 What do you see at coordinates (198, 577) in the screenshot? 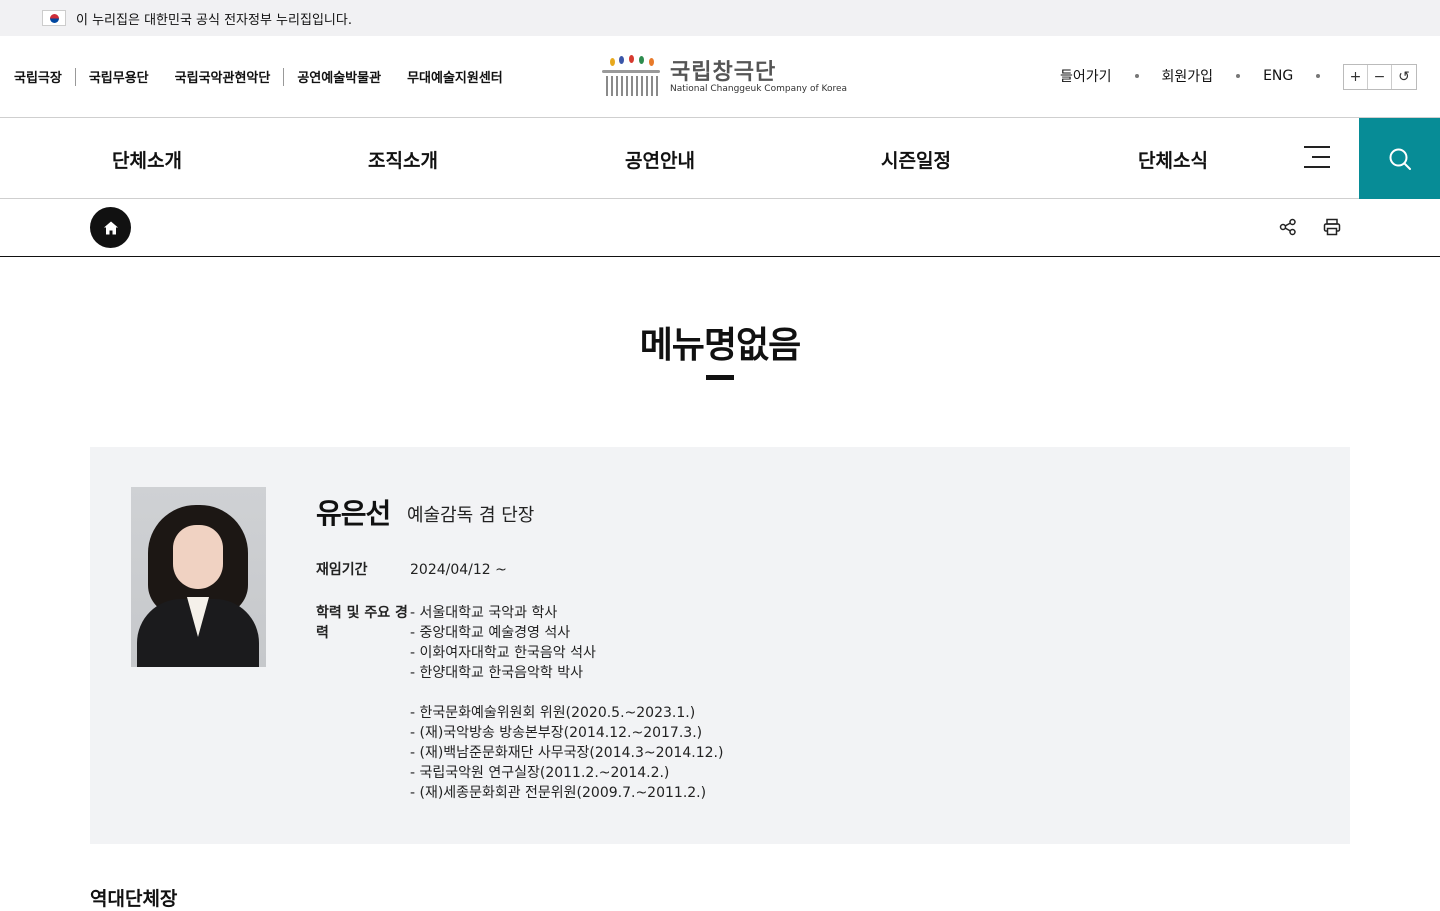
I see `director-photo` at bounding box center [198, 577].